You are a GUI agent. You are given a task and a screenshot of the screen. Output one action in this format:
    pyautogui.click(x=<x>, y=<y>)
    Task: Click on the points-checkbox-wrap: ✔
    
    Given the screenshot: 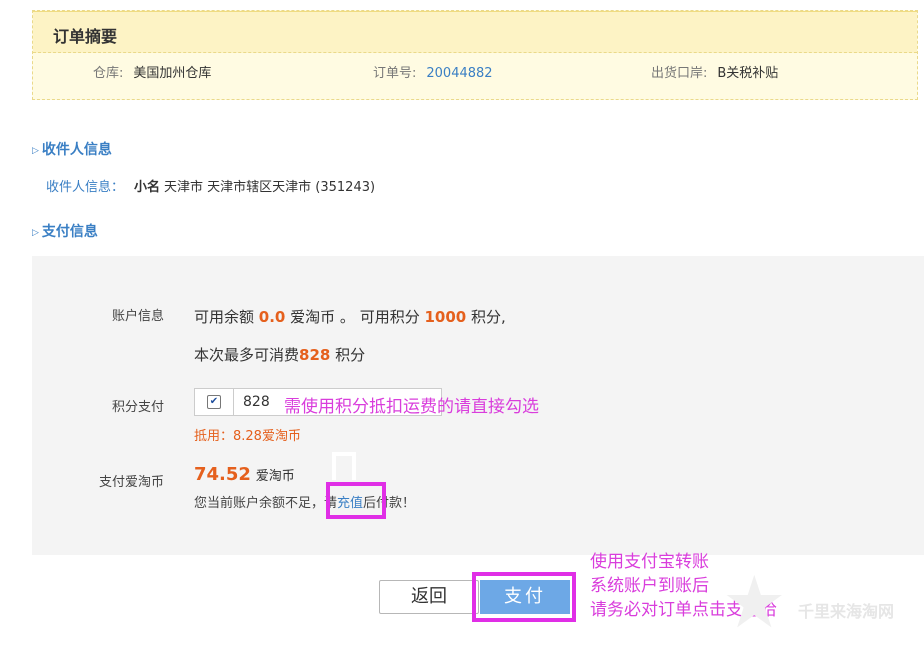 What is the action you would take?
    pyautogui.click(x=214, y=402)
    